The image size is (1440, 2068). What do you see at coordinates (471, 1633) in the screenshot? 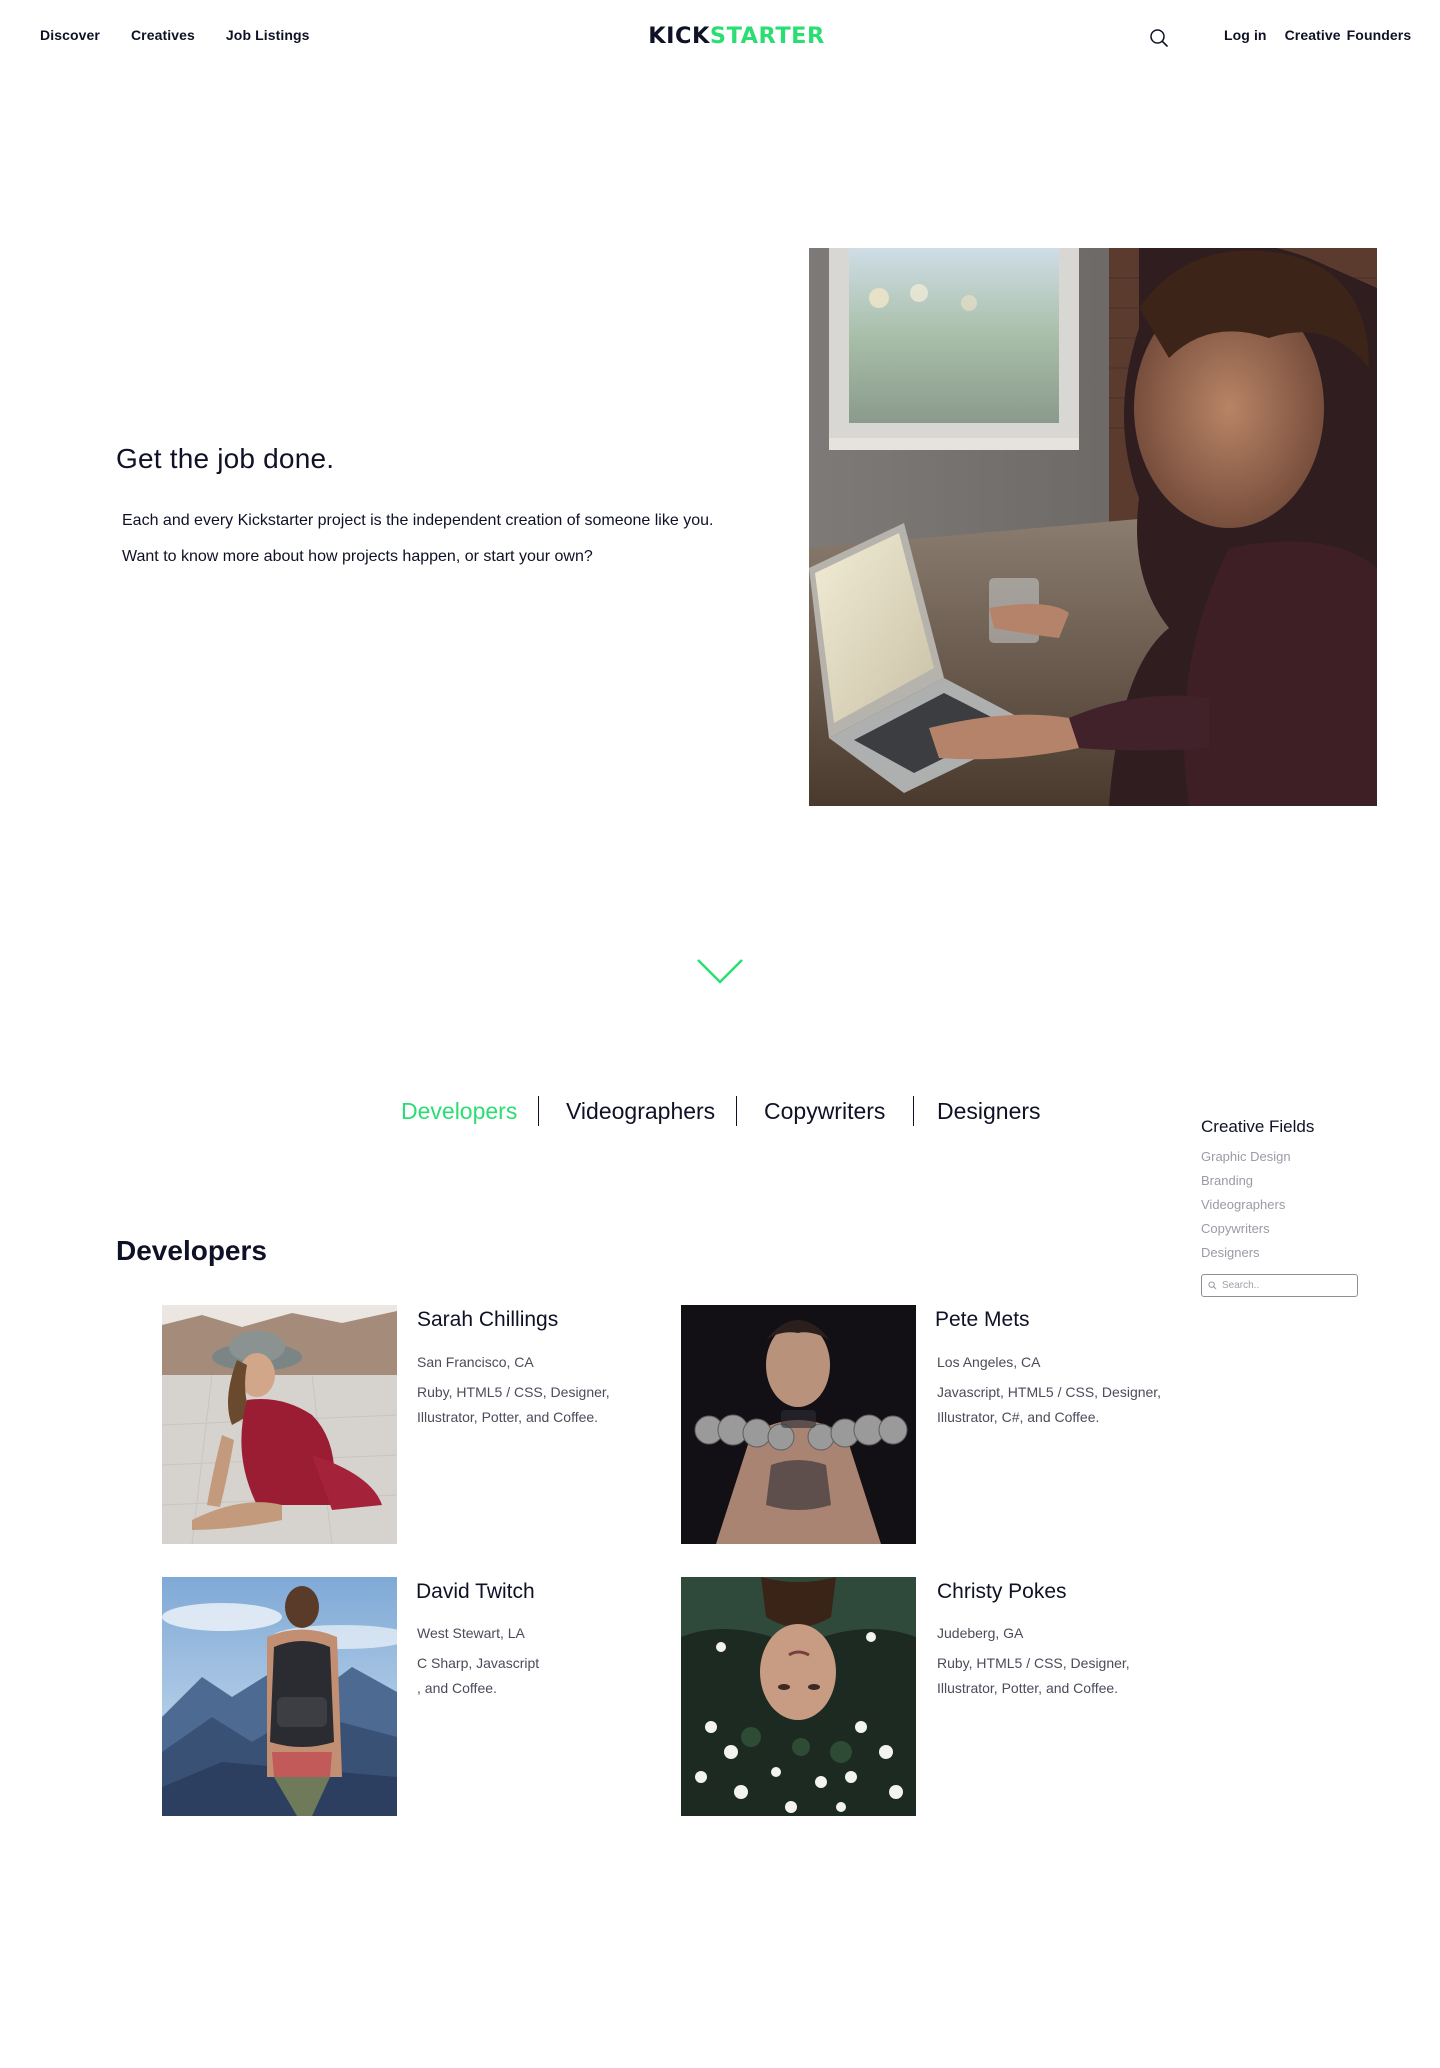
I see `profile-location-david: West Stewart, LA` at bounding box center [471, 1633].